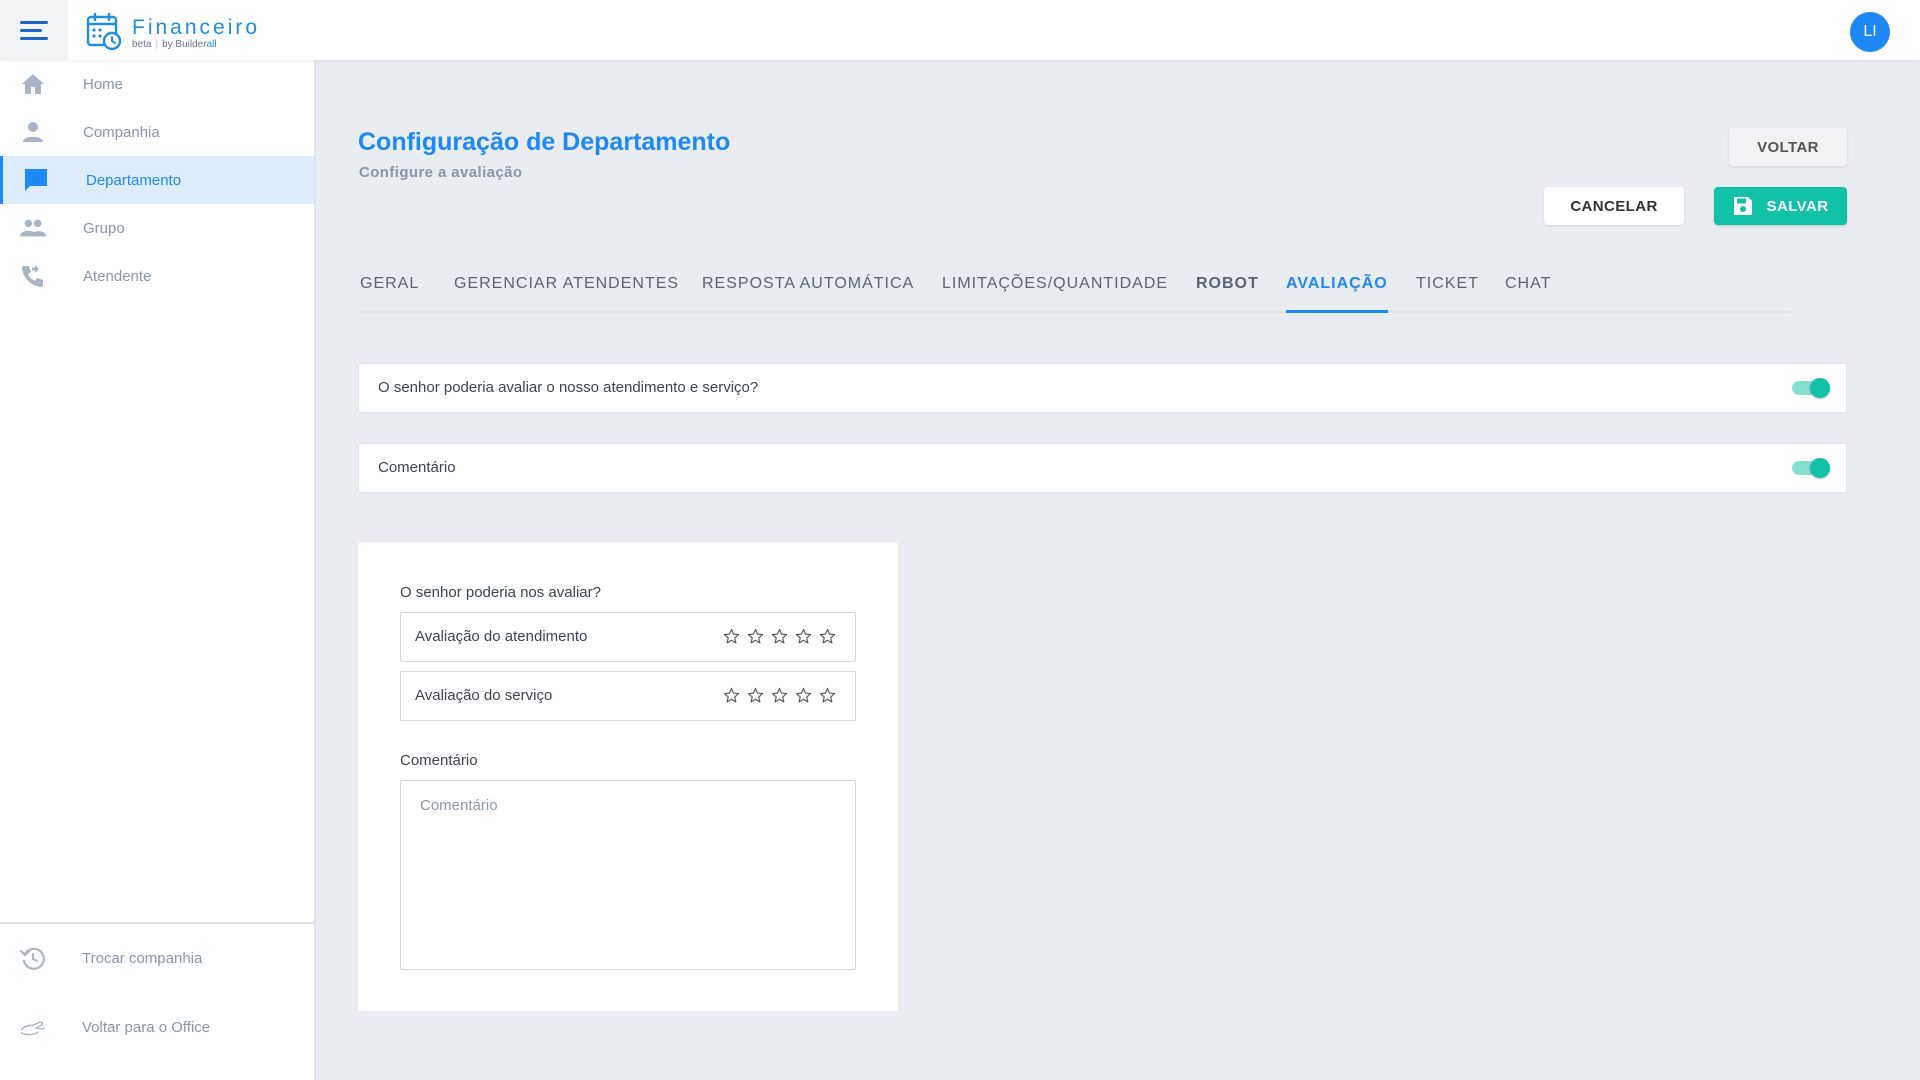 The width and height of the screenshot is (1920, 1080). Describe the element at coordinates (441, 172) in the screenshot. I see `page-subtitle: Configure a avaliação` at that location.